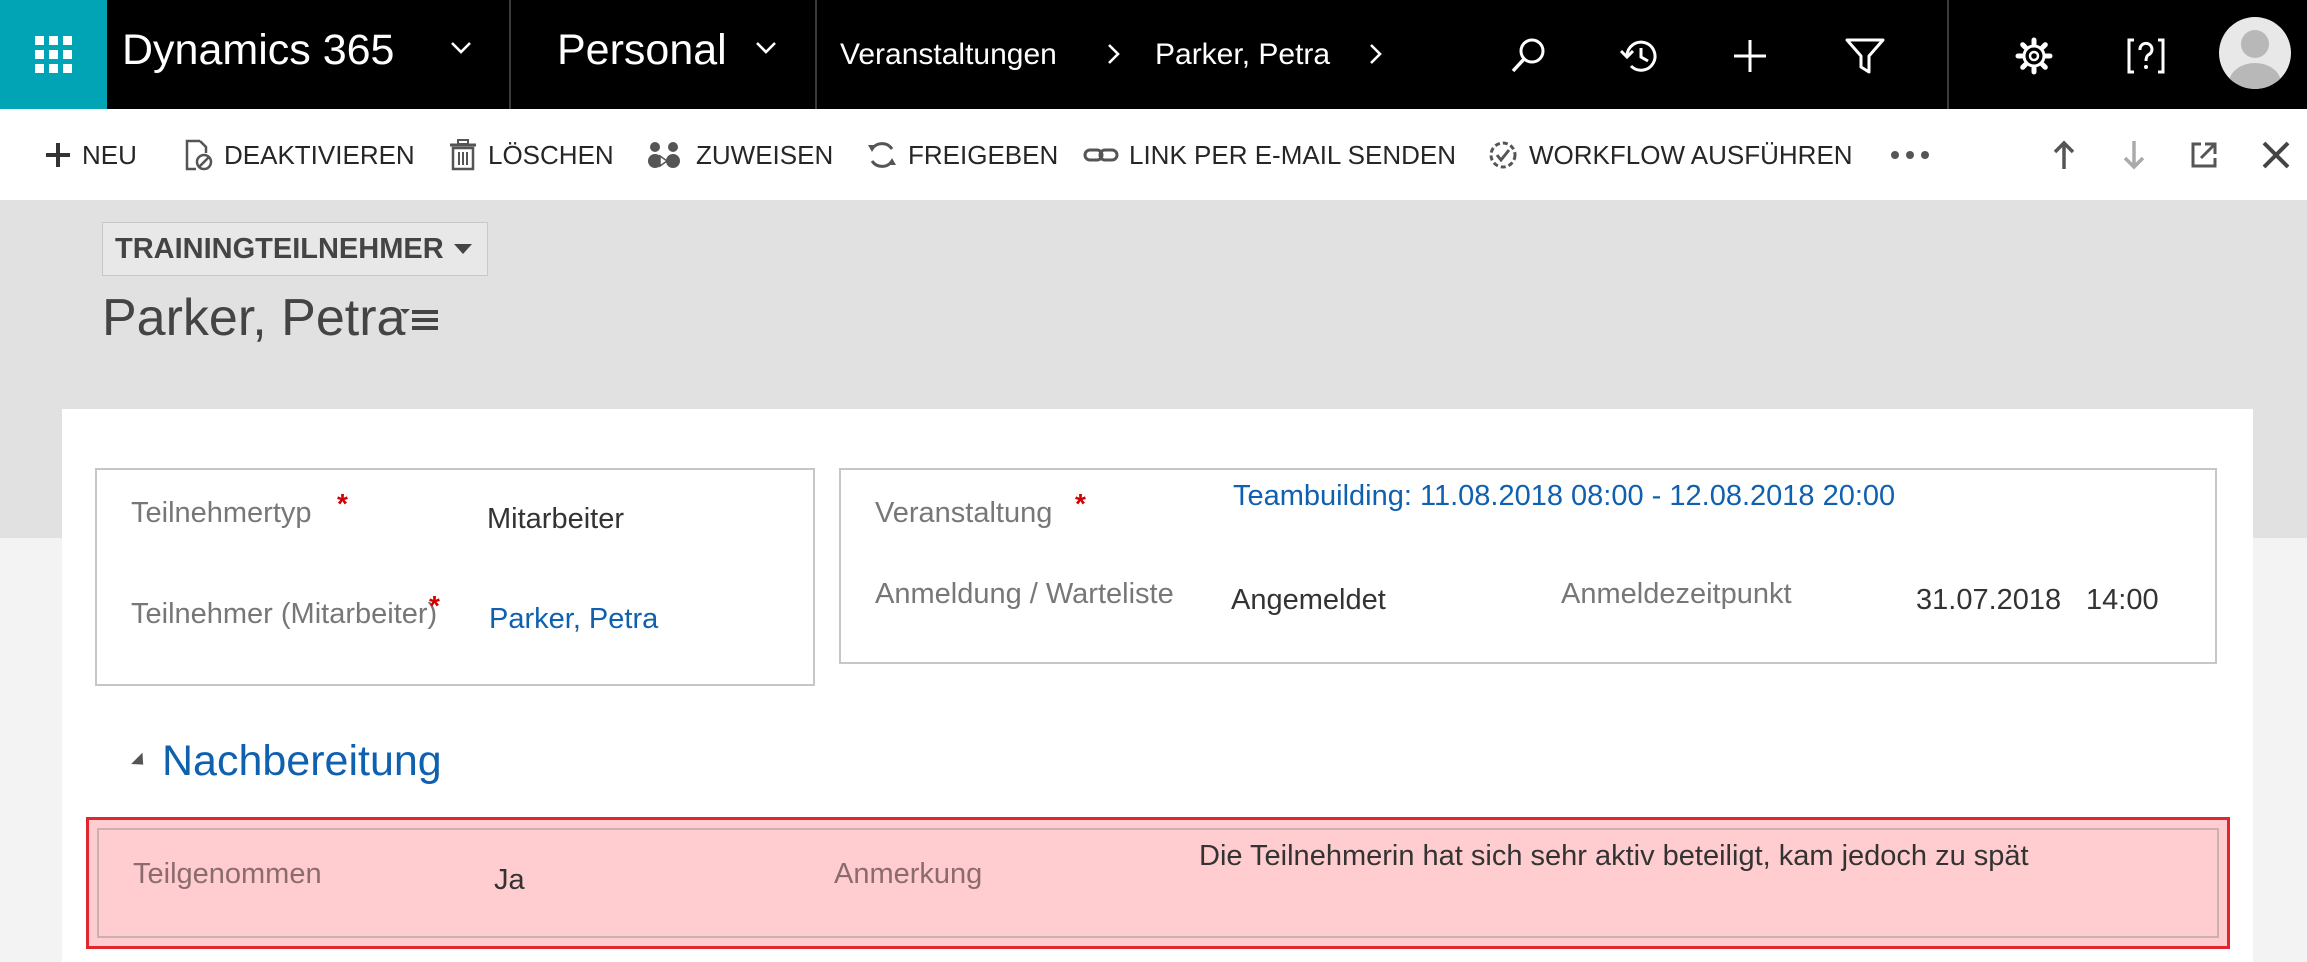  I want to click on email-link-button: LINK PER E-MAIL SENDEN, so click(1269, 155).